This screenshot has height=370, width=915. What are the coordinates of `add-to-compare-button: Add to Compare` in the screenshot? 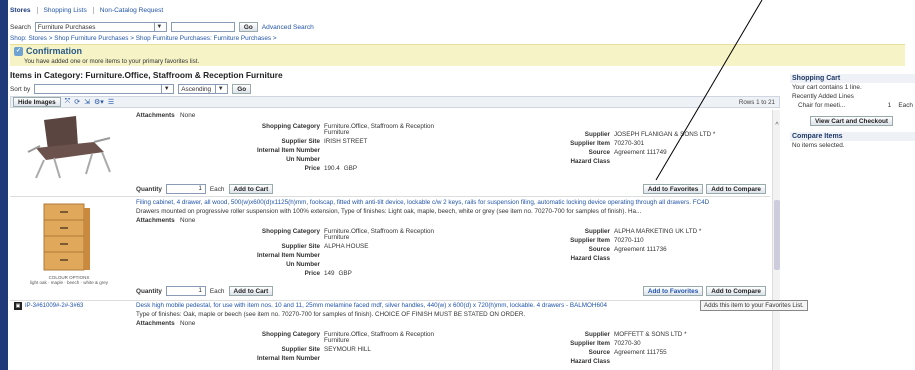 It's located at (736, 291).